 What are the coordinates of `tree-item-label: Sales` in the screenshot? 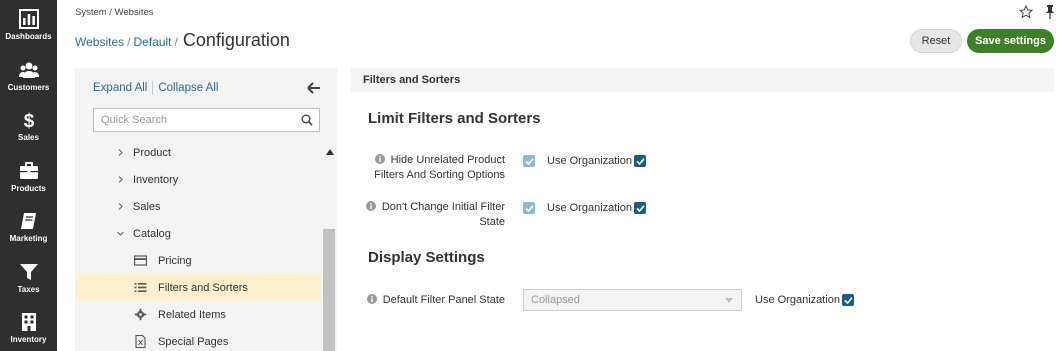 It's located at (147, 206).